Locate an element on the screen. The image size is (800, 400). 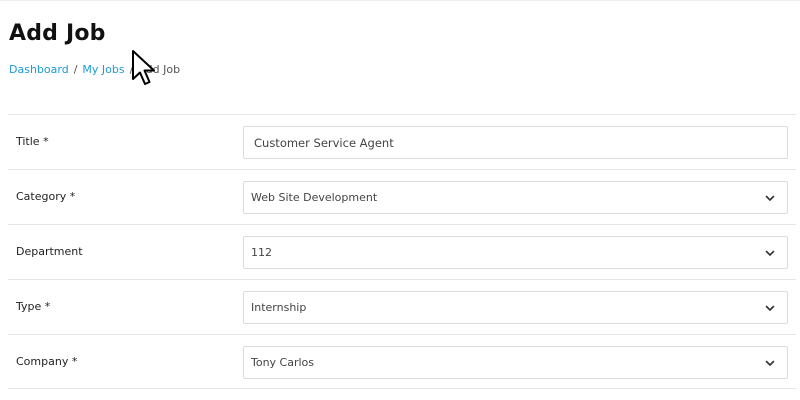
top-divider is located at coordinates (400, 0).